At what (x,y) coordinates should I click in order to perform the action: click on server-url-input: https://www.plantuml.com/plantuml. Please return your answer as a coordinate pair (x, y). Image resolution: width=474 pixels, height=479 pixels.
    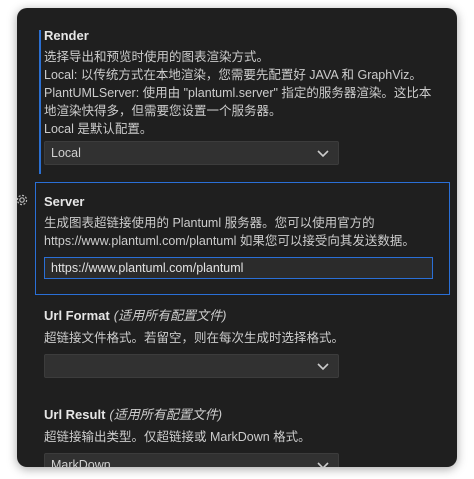
    Looking at the image, I should click on (238, 268).